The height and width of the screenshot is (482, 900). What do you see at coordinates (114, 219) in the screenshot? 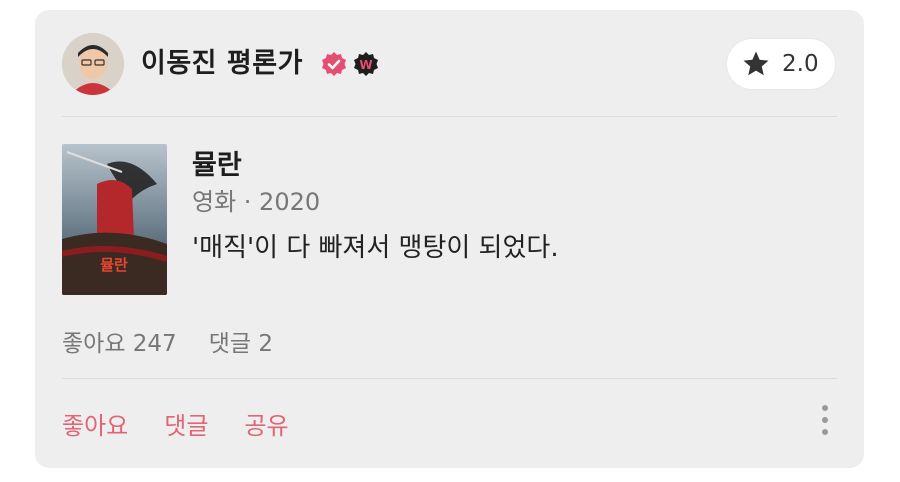
I see `movie-poster: 뮬란` at bounding box center [114, 219].